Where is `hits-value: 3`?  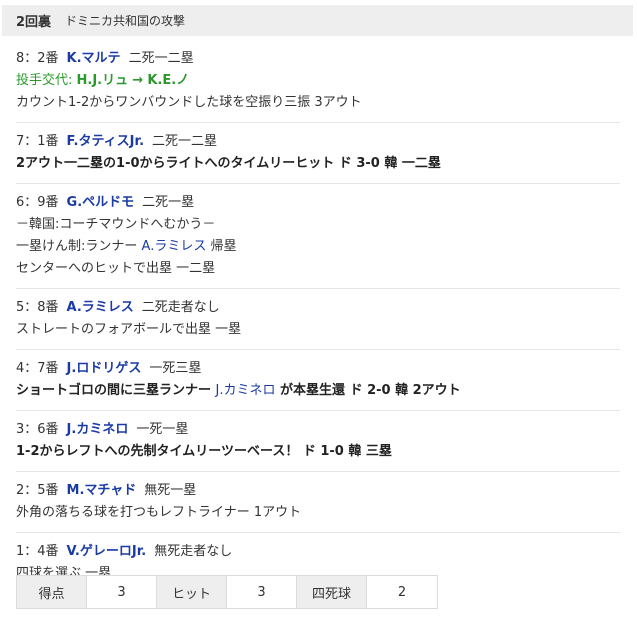
hits-value: 3 is located at coordinates (262, 592).